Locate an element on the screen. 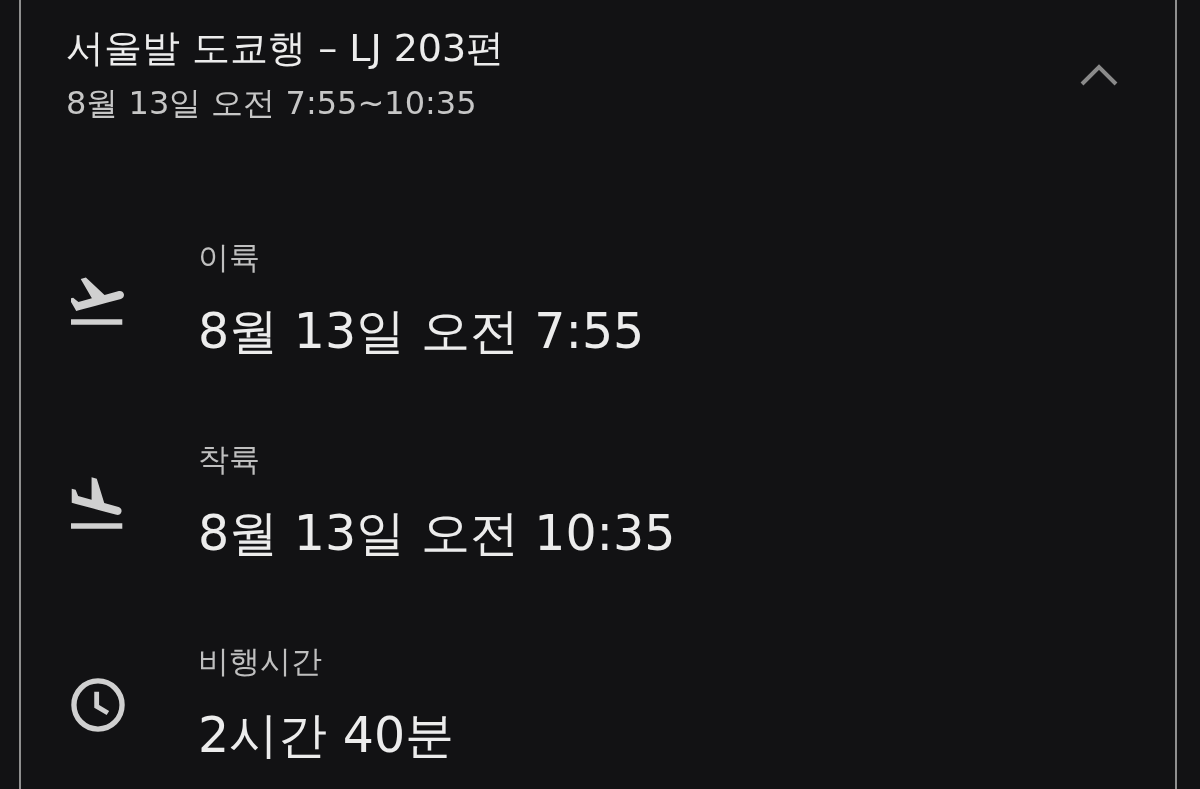  detail-value: 2시간 40분 is located at coordinates (326, 736).